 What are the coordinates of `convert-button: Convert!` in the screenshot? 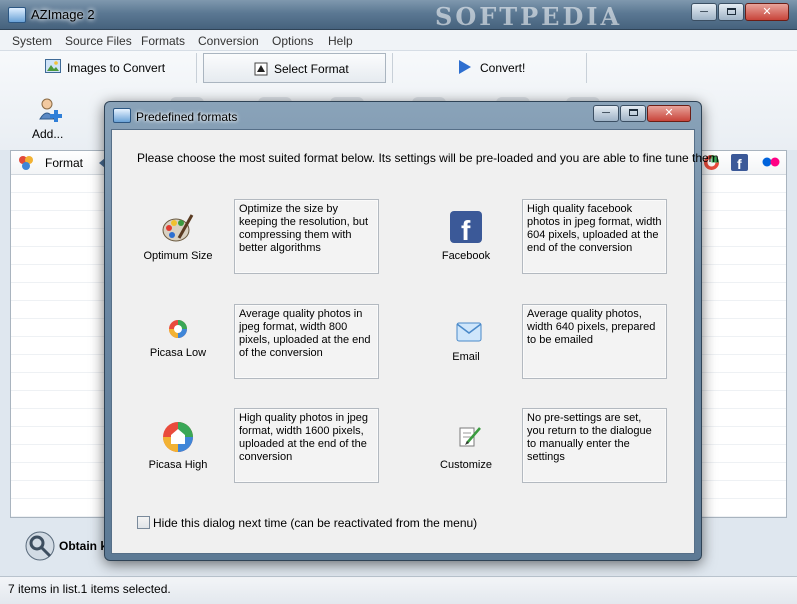 It's located at (510, 68).